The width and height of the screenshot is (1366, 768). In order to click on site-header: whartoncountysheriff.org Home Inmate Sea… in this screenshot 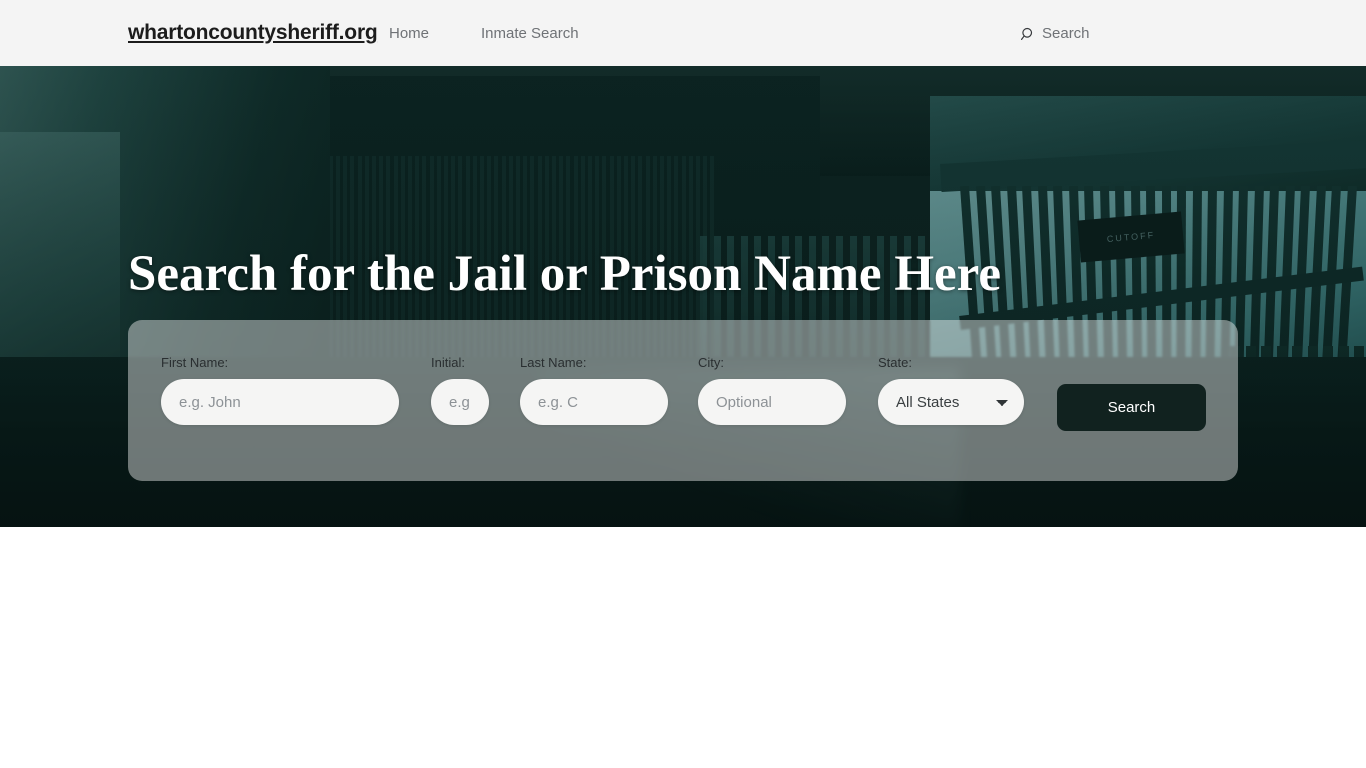, I will do `click(683, 33)`.